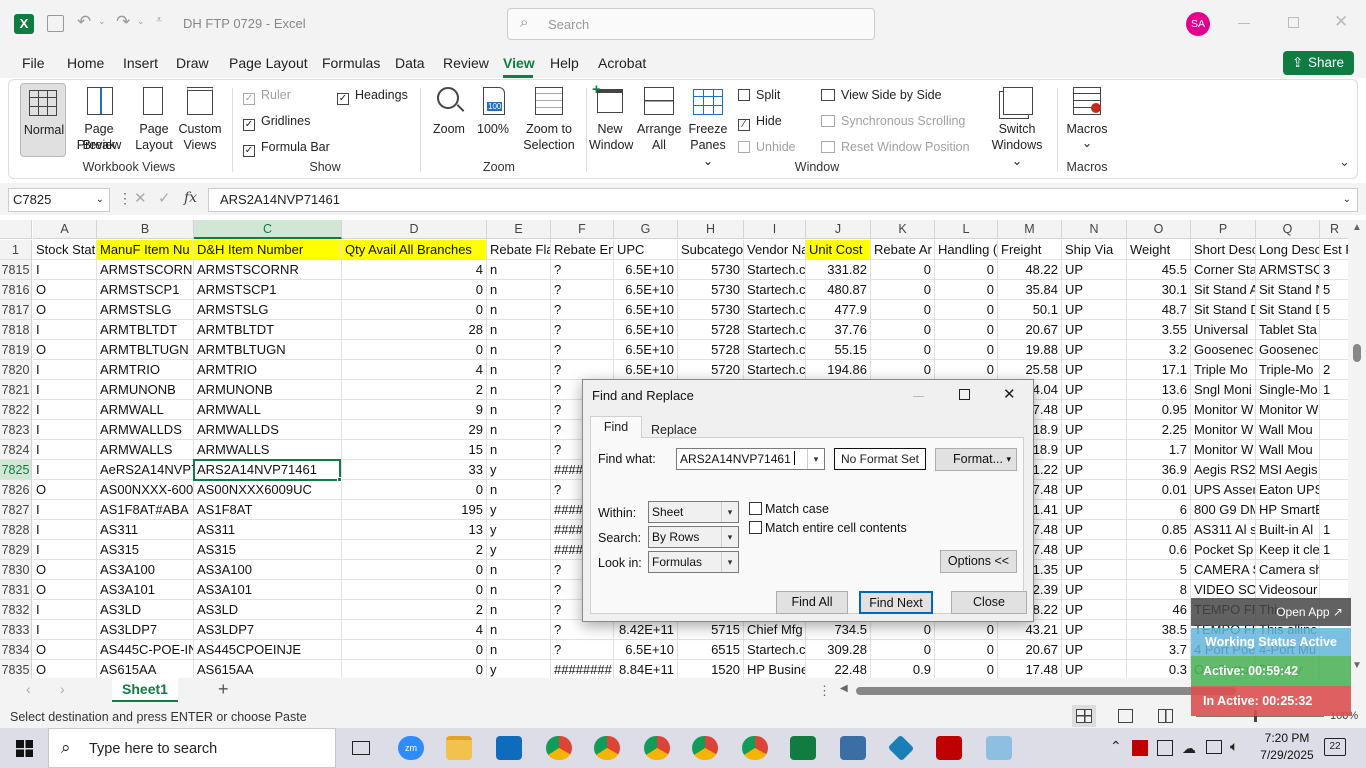 The width and height of the screenshot is (1366, 768). I want to click on column-header-a: A, so click(65, 229).